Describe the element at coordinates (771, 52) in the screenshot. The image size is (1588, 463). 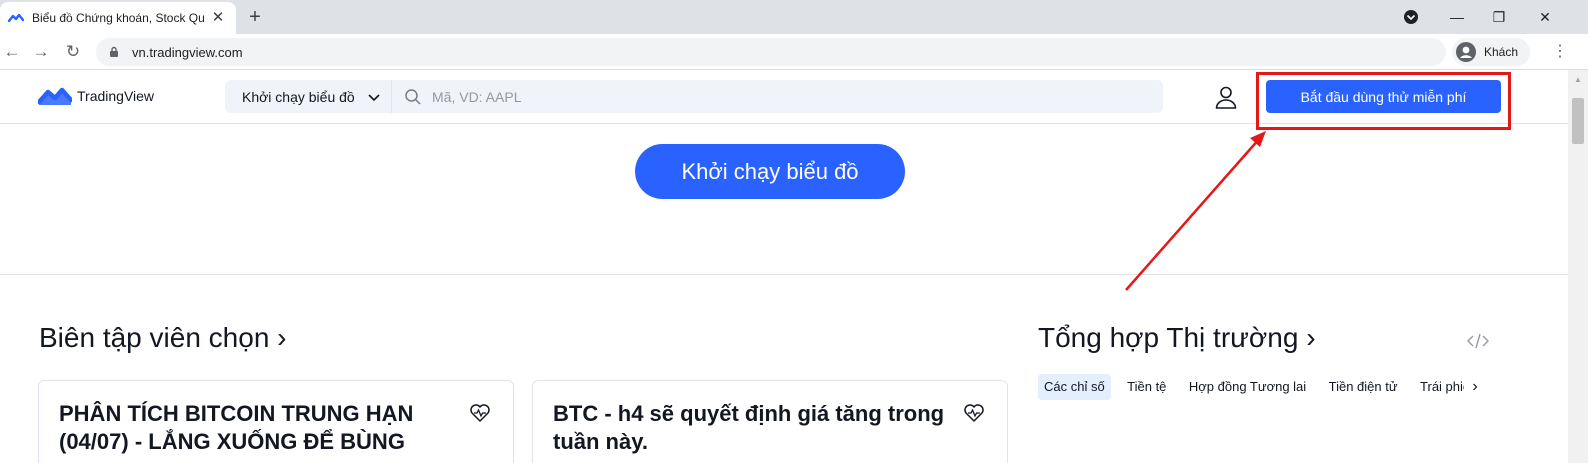
I see `address-bar: vn.tradingview.com` at that location.